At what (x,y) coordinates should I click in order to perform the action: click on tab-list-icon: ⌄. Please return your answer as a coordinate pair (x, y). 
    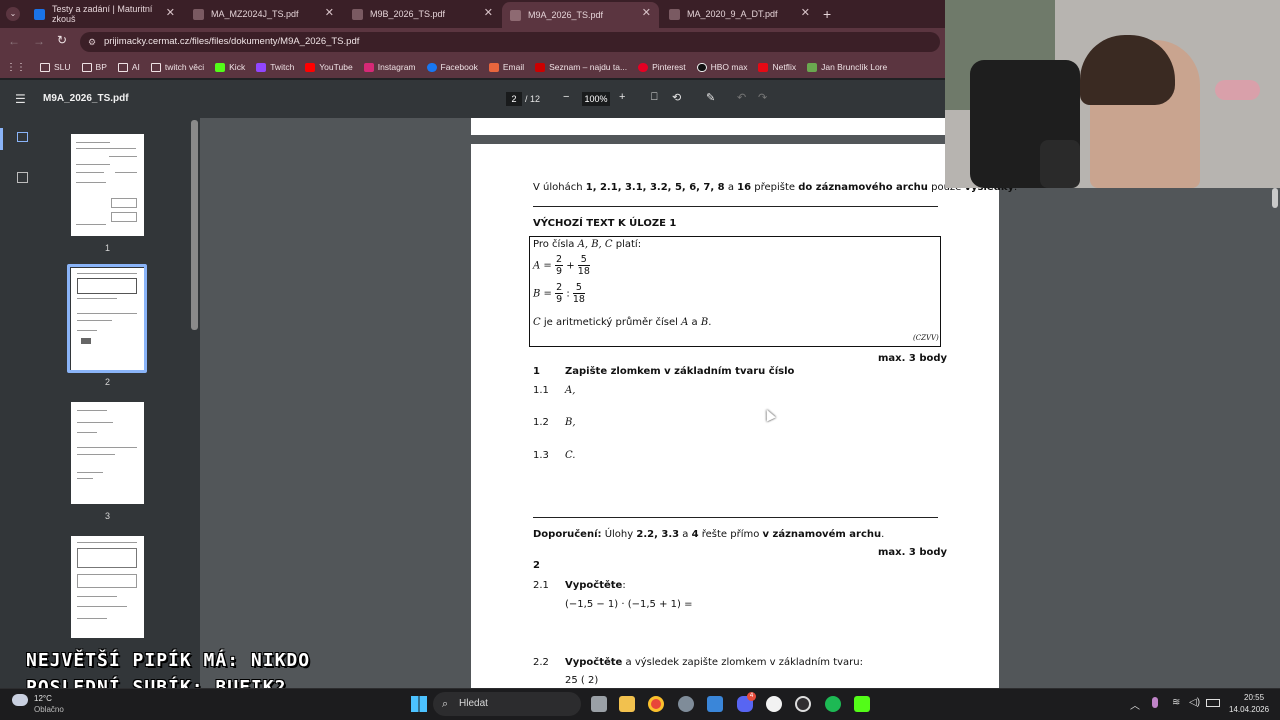
    Looking at the image, I should click on (13, 14).